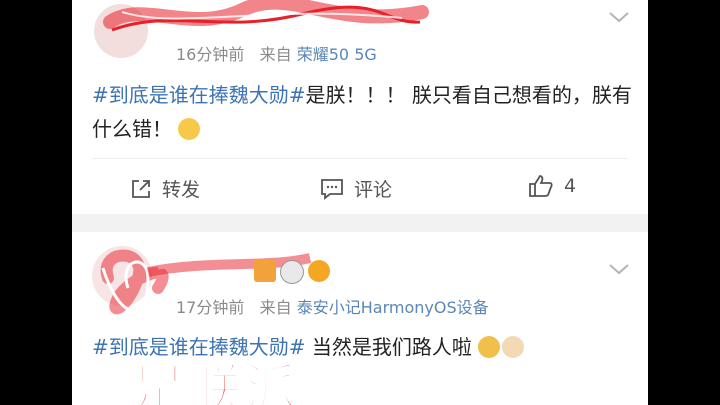 The image size is (720, 405). I want to click on badge-icons, so click(292, 272).